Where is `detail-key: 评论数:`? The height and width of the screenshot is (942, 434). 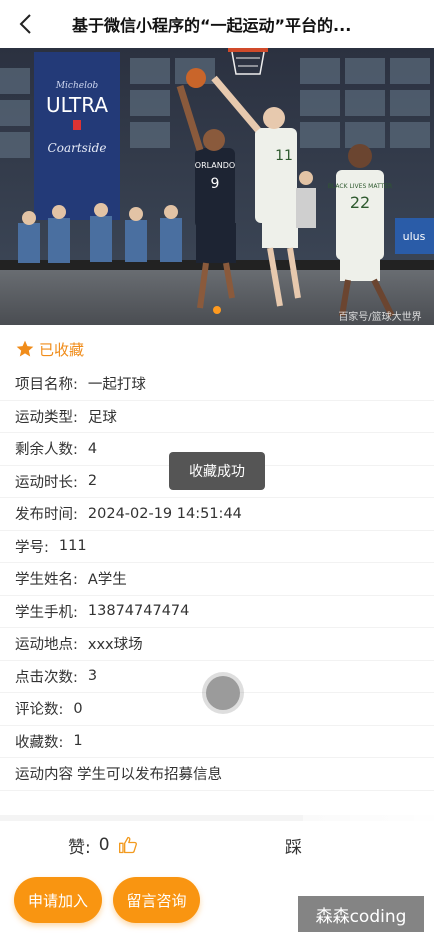
detail-key: 评论数: is located at coordinates (39, 710).